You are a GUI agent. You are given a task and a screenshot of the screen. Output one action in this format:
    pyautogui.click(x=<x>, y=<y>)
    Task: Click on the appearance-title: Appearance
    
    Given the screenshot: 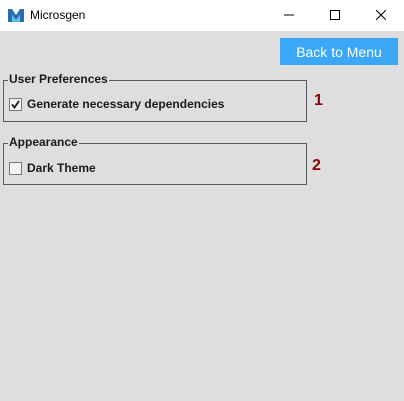 What is the action you would take?
    pyautogui.click(x=43, y=142)
    